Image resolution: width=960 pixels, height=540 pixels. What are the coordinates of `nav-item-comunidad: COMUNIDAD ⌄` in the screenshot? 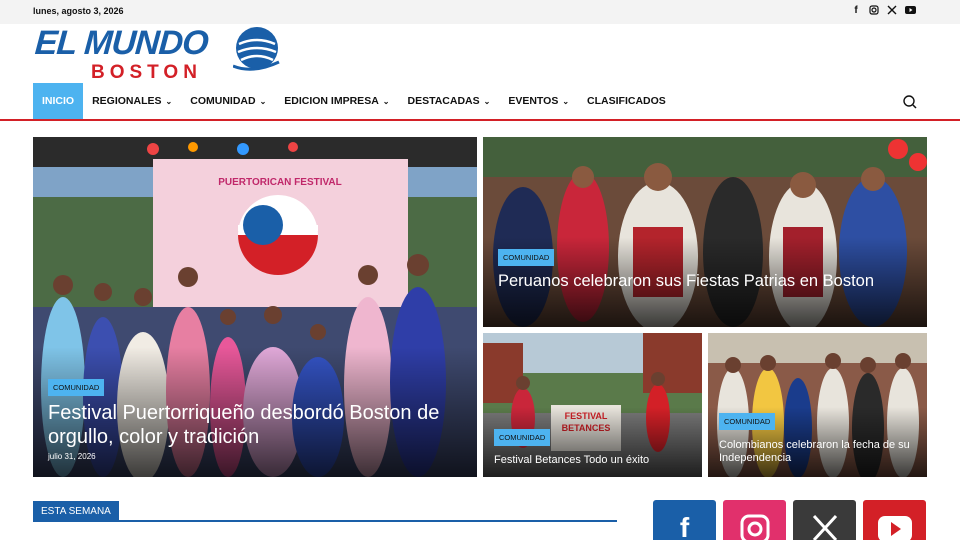 It's located at (228, 101).